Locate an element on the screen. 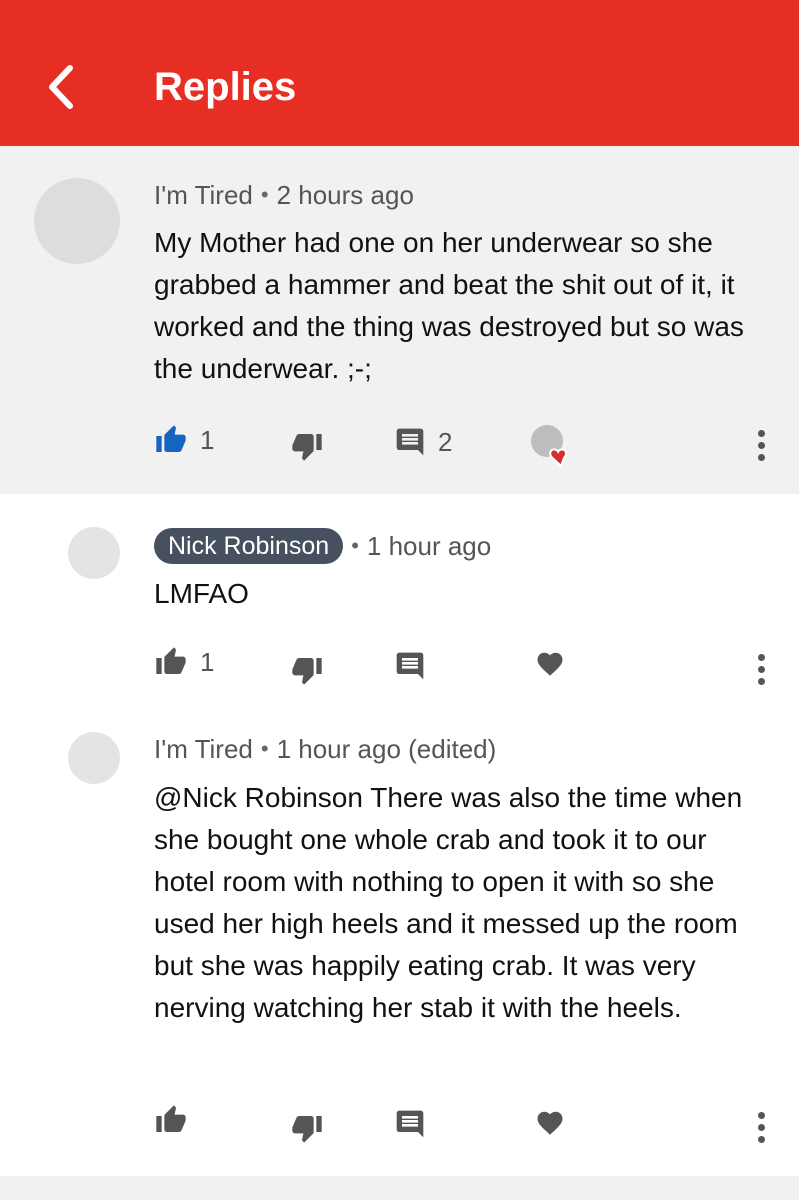 This screenshot has height=1200, width=799. hearted-avatar-icon is located at coordinates (549, 446).